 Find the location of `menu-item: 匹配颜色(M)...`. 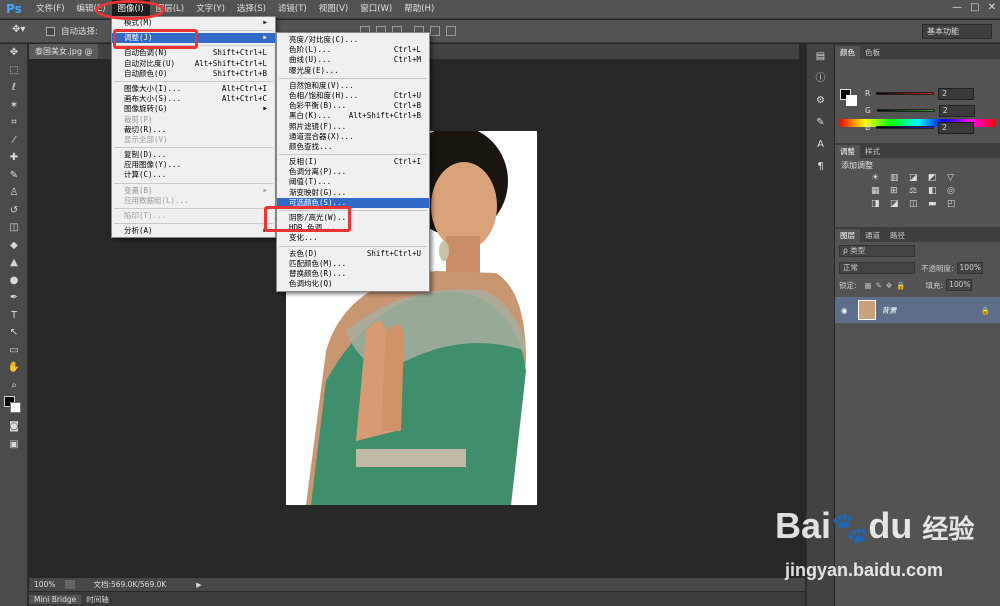

menu-item: 匹配颜色(M)... is located at coordinates (353, 264).